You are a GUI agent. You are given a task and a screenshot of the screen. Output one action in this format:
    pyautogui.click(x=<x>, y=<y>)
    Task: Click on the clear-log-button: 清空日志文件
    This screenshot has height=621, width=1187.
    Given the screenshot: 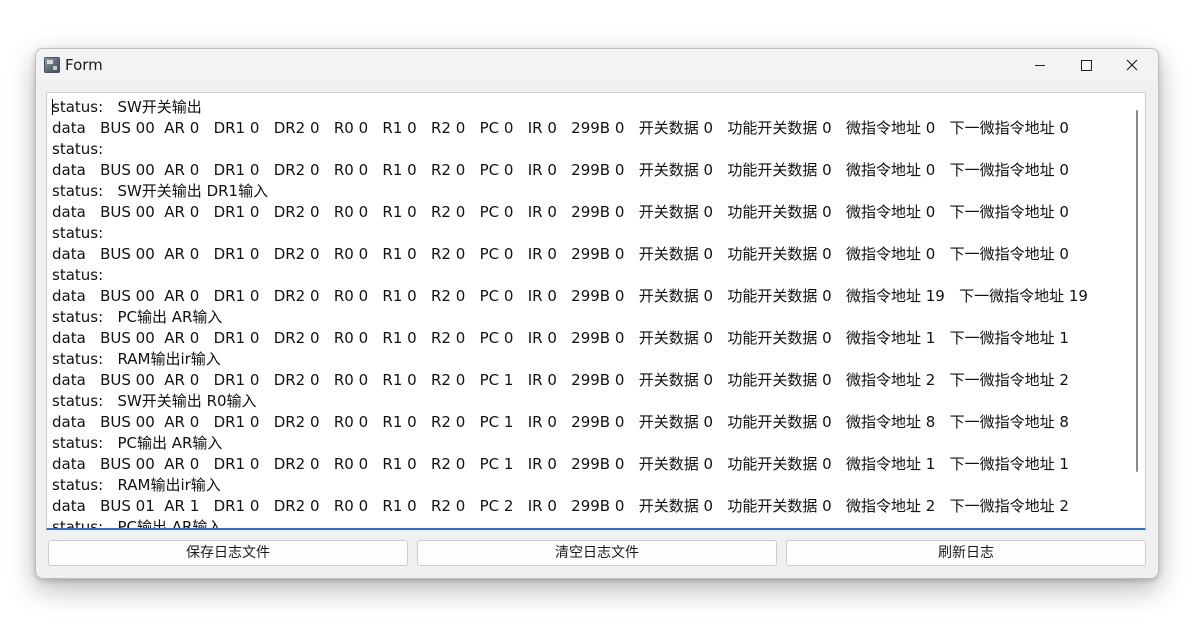 What is the action you would take?
    pyautogui.click(x=597, y=553)
    